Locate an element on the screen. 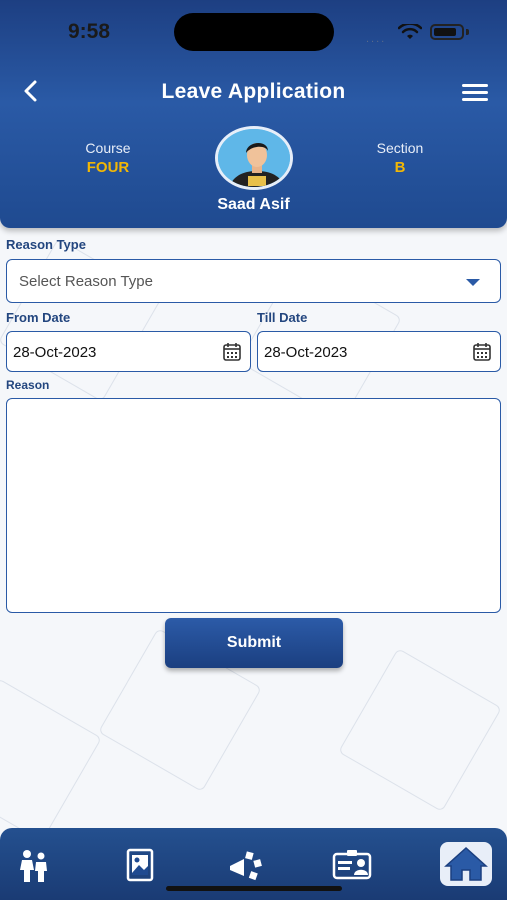 The image size is (507, 900). navigation-bar: Leave Application is located at coordinates (253, 91).